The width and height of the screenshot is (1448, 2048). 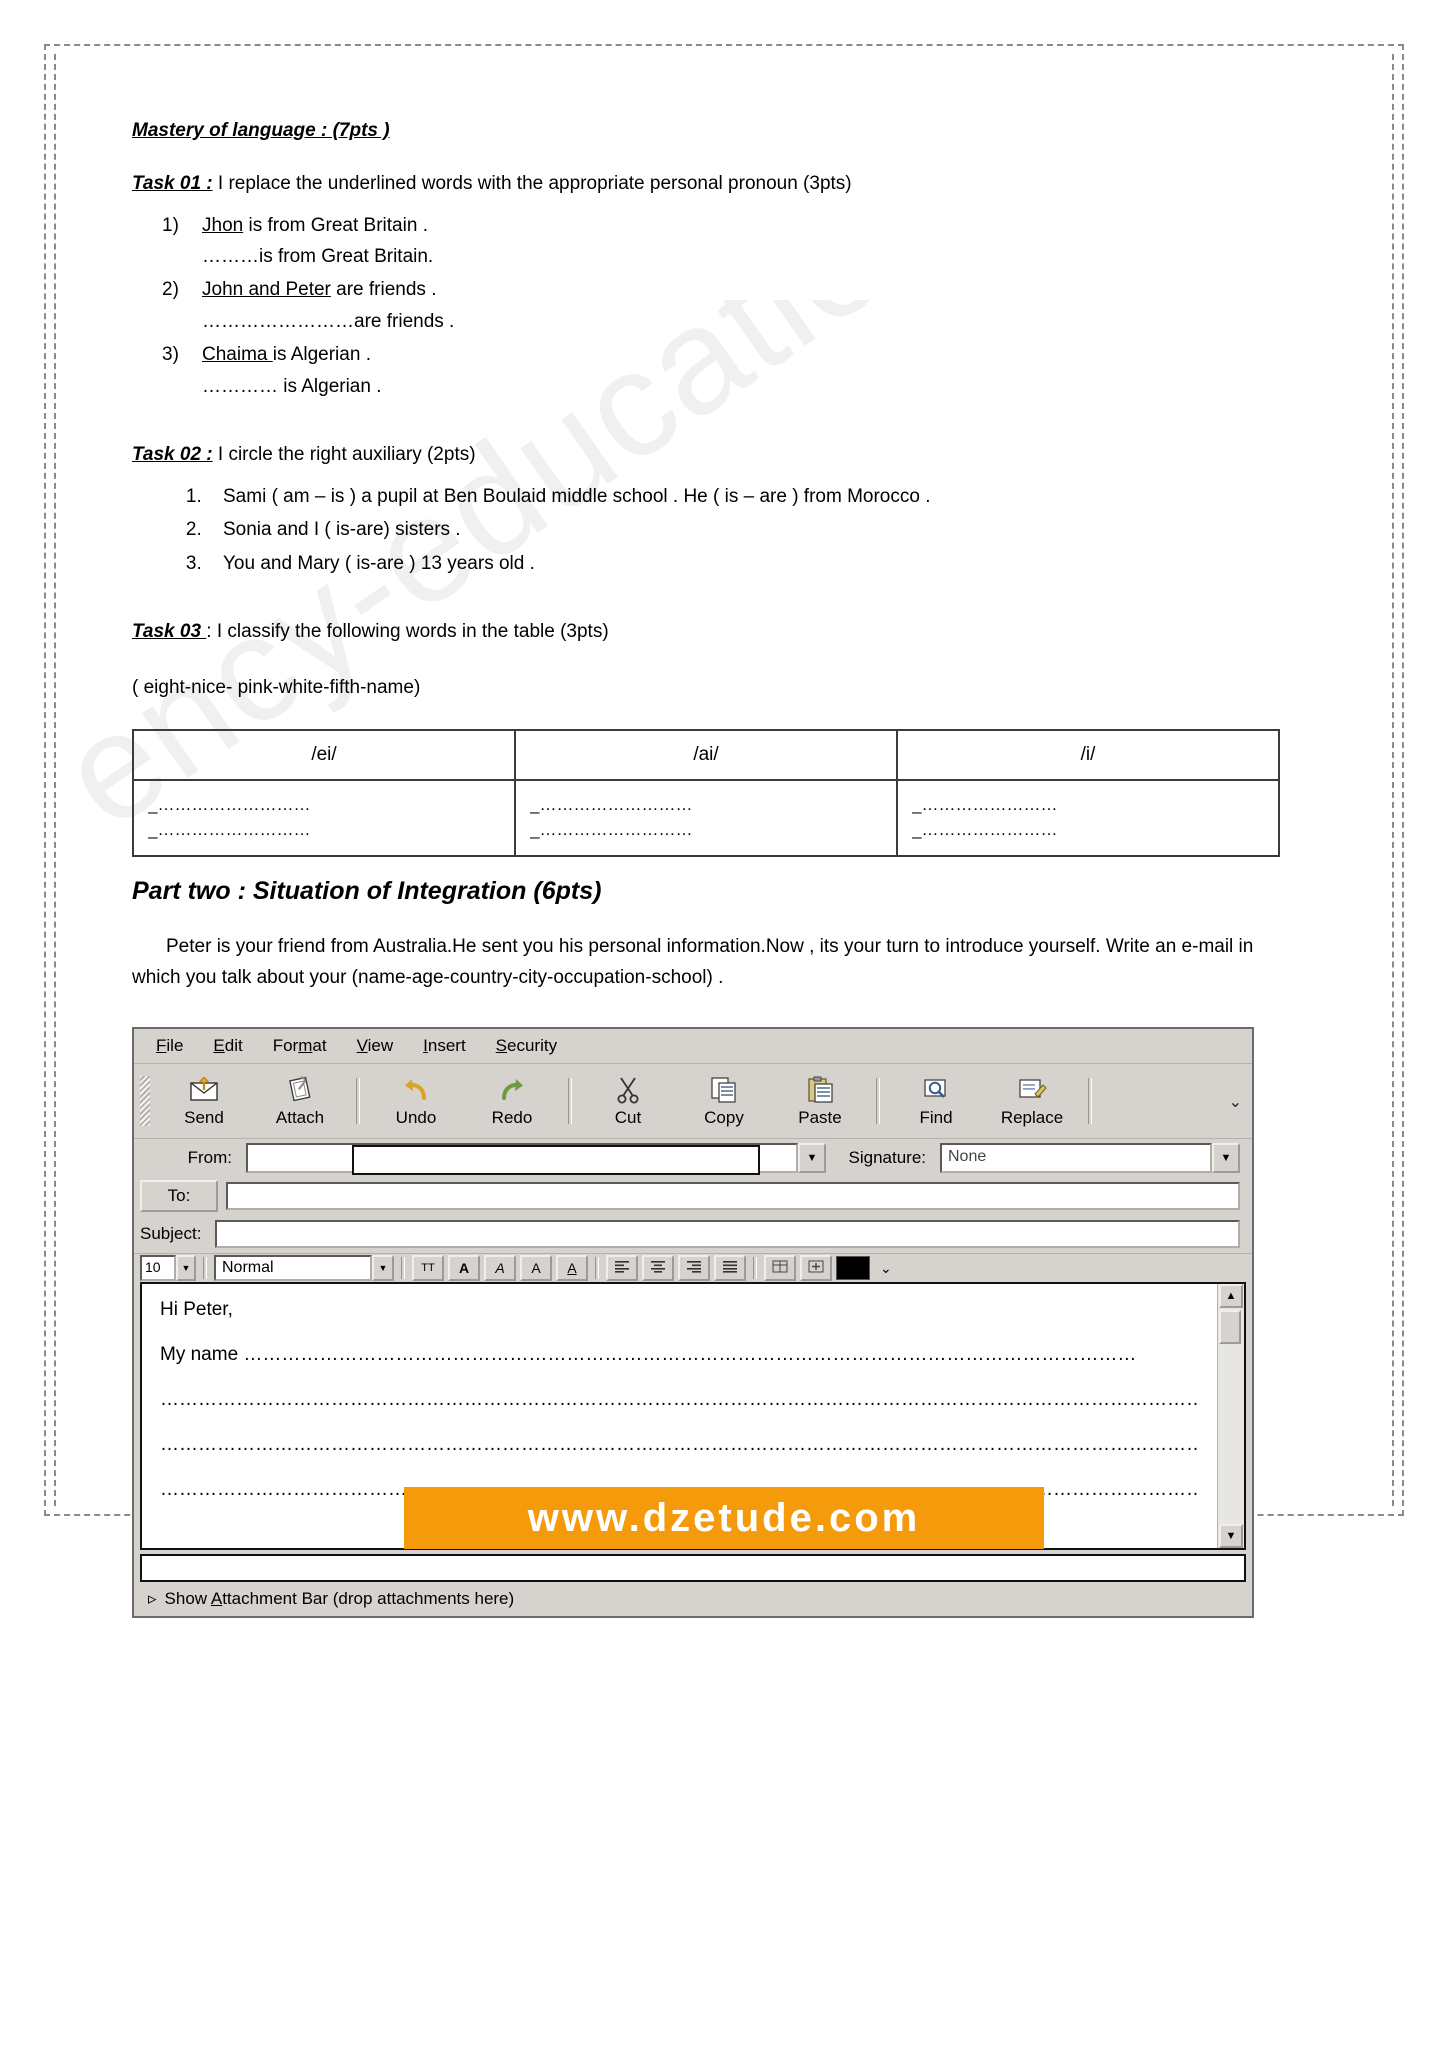 I want to click on to-input, so click(x=733, y=1196).